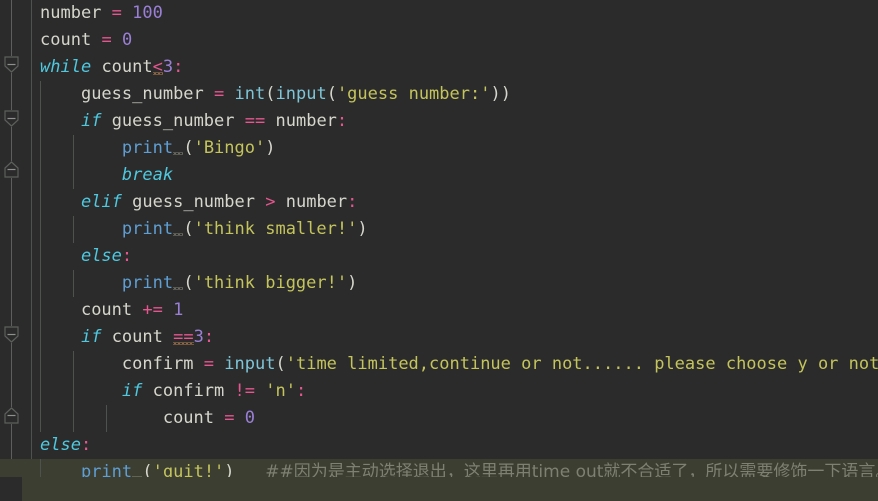 The image size is (878, 501). Describe the element at coordinates (229, 148) in the screenshot. I see `code-token: 'Bingo'` at that location.